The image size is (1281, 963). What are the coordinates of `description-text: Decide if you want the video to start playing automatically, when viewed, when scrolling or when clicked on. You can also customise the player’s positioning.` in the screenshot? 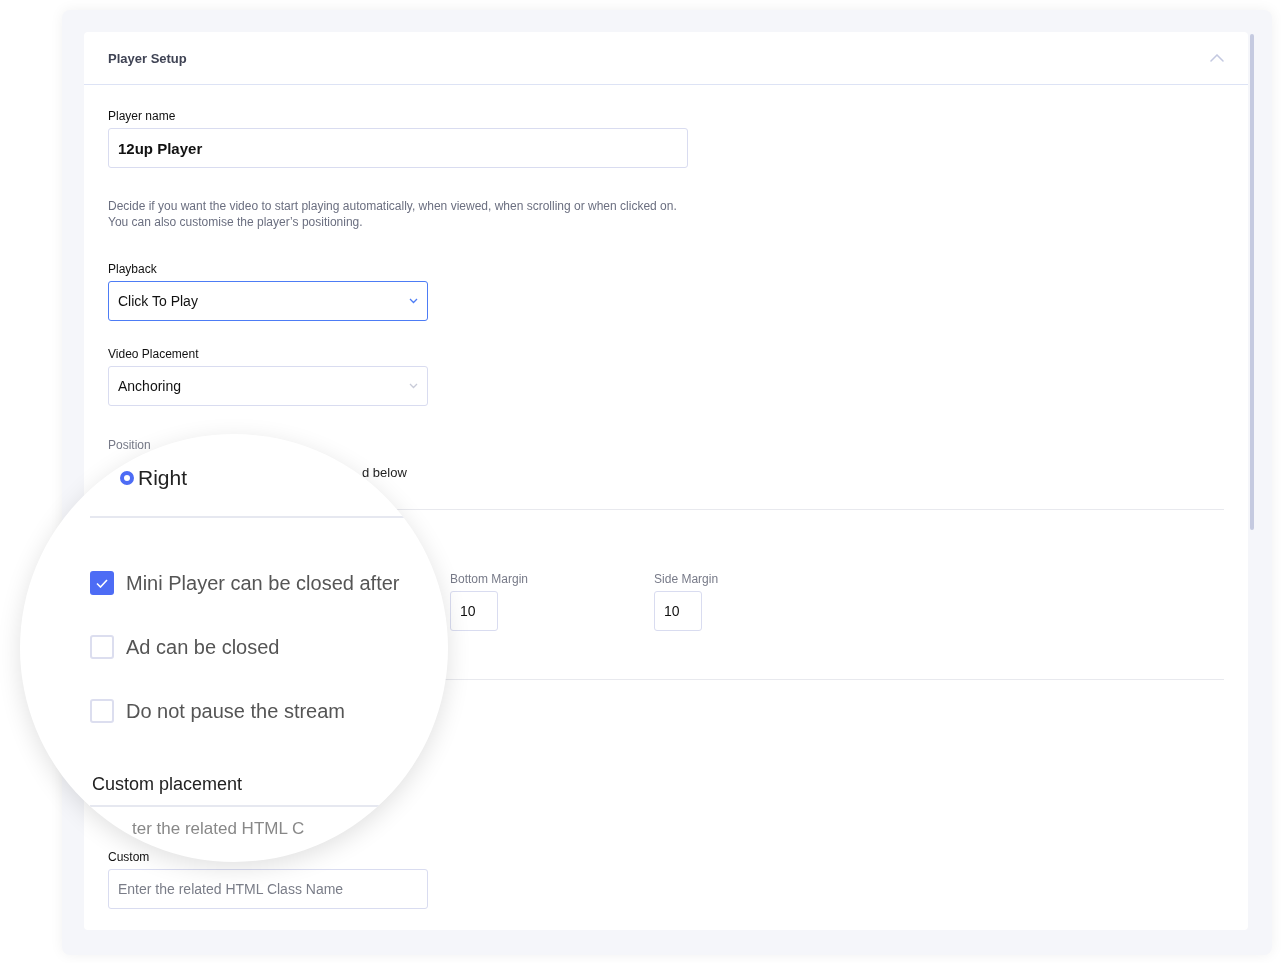 It's located at (393, 214).